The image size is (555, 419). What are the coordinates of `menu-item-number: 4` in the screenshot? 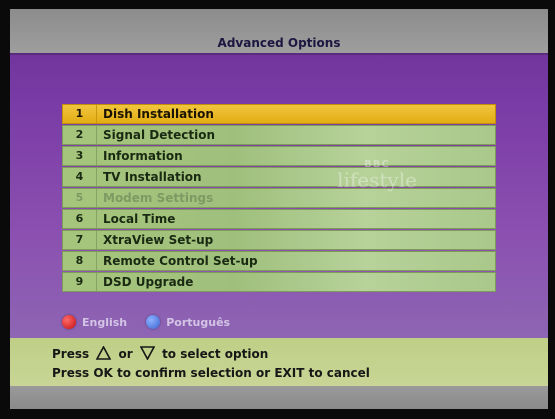 It's located at (79, 176).